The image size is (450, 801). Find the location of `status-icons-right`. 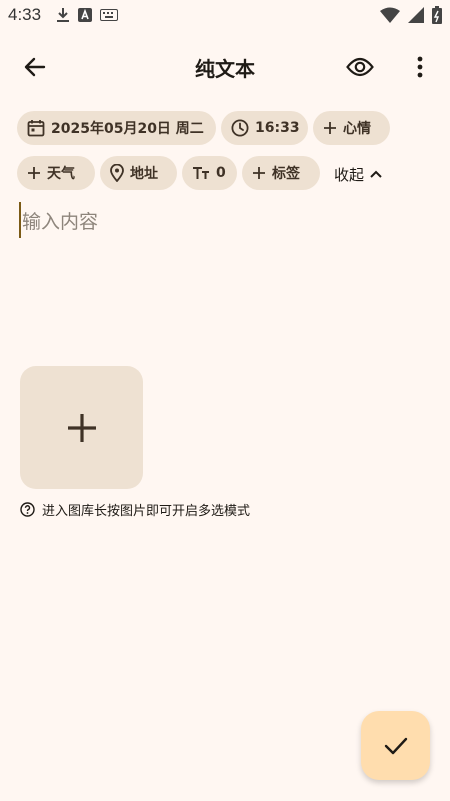

status-icons-right is located at coordinates (411, 15).